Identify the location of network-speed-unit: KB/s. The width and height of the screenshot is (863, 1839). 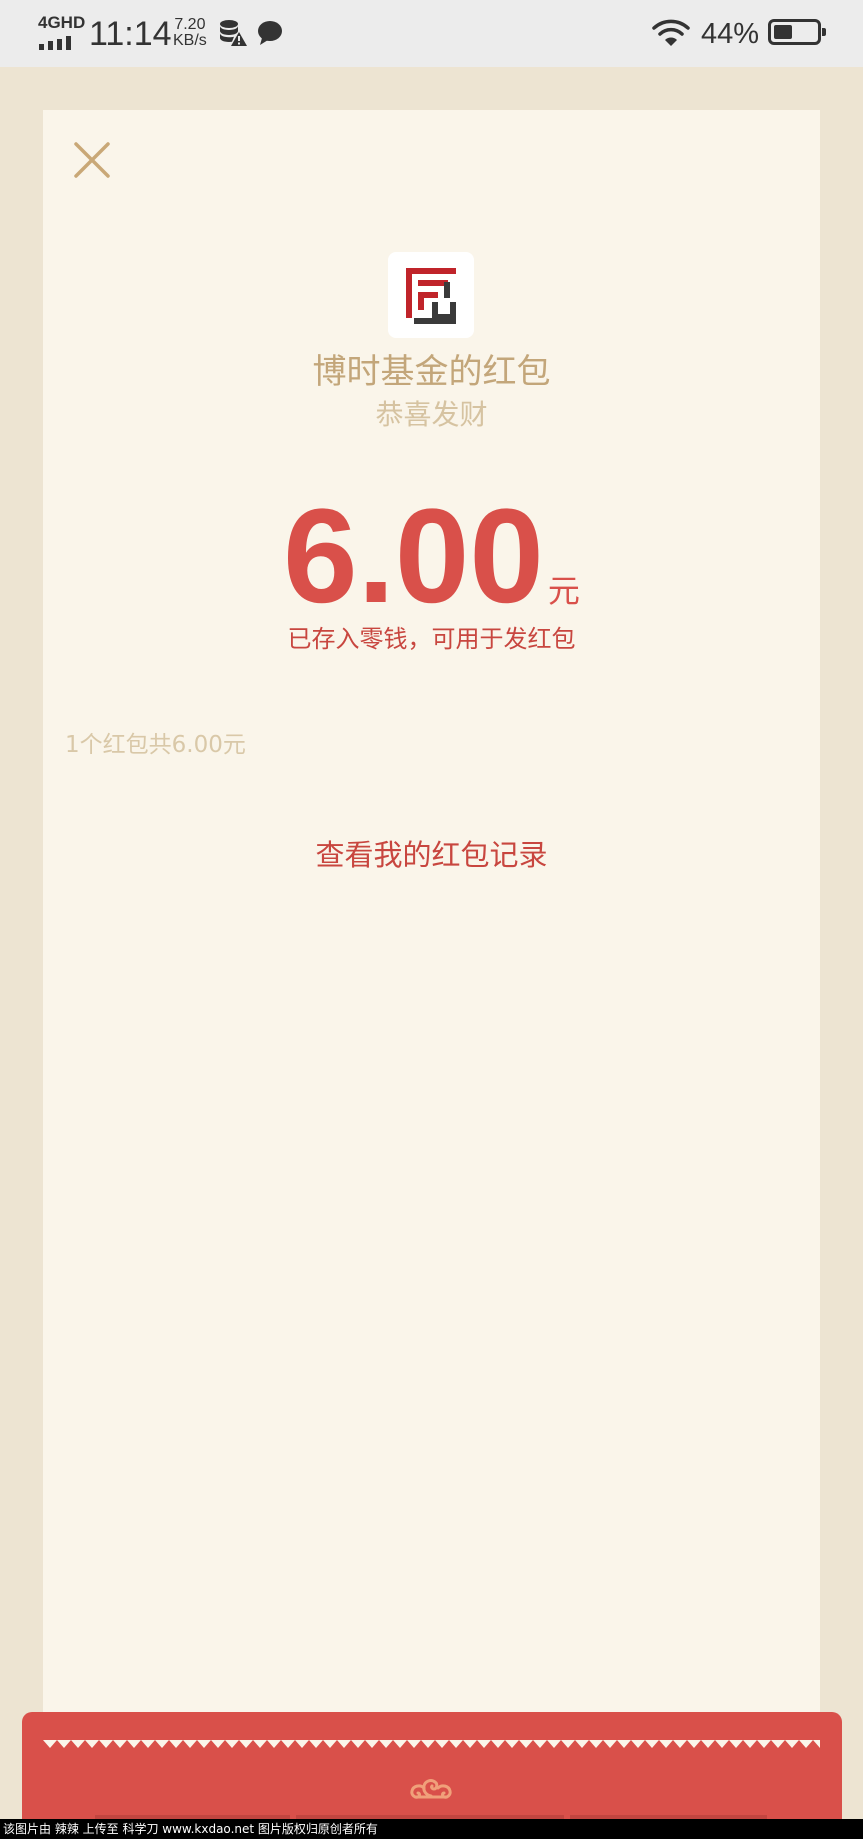
(190, 40).